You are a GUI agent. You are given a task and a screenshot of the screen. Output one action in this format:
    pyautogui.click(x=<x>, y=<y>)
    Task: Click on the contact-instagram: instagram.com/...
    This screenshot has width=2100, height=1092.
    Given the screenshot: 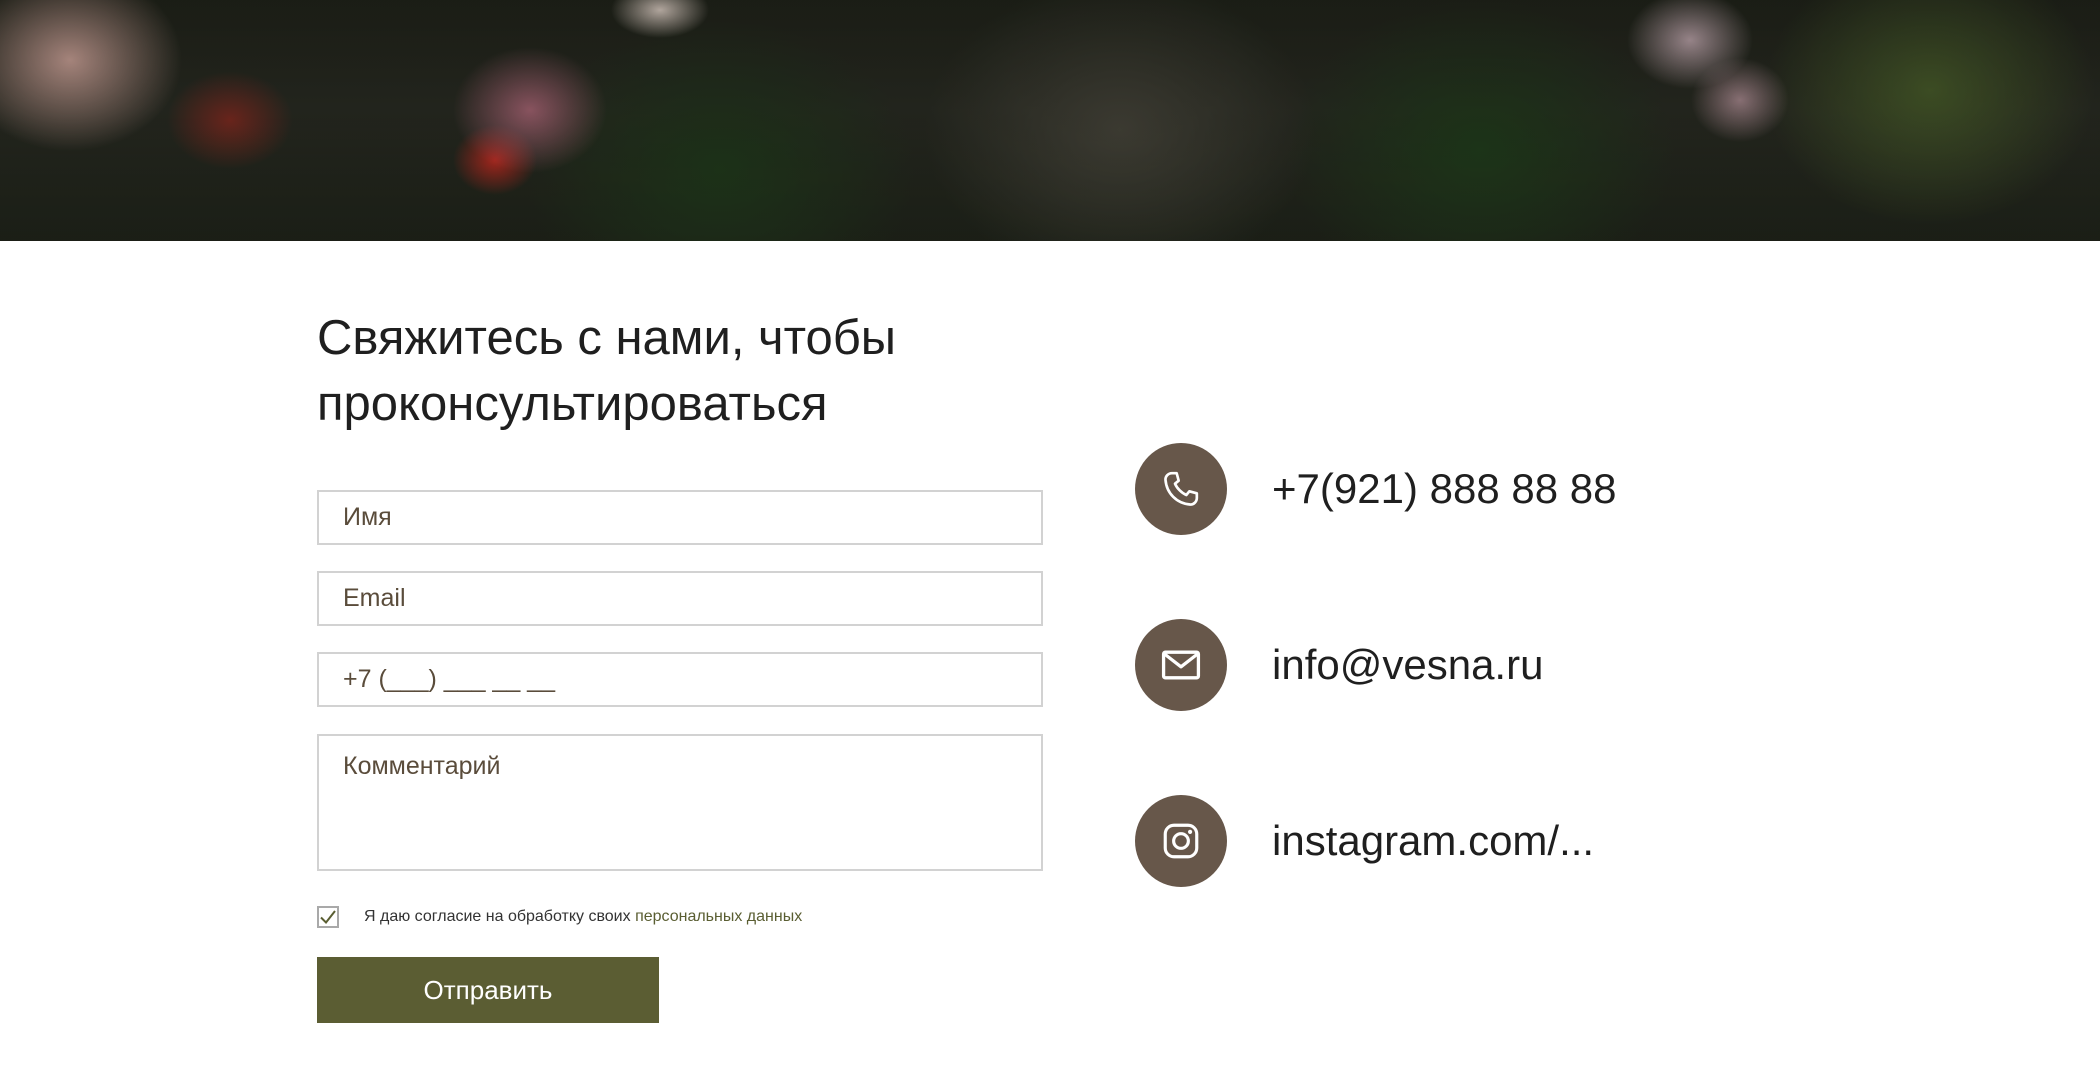 What is the action you would take?
    pyautogui.click(x=1364, y=841)
    